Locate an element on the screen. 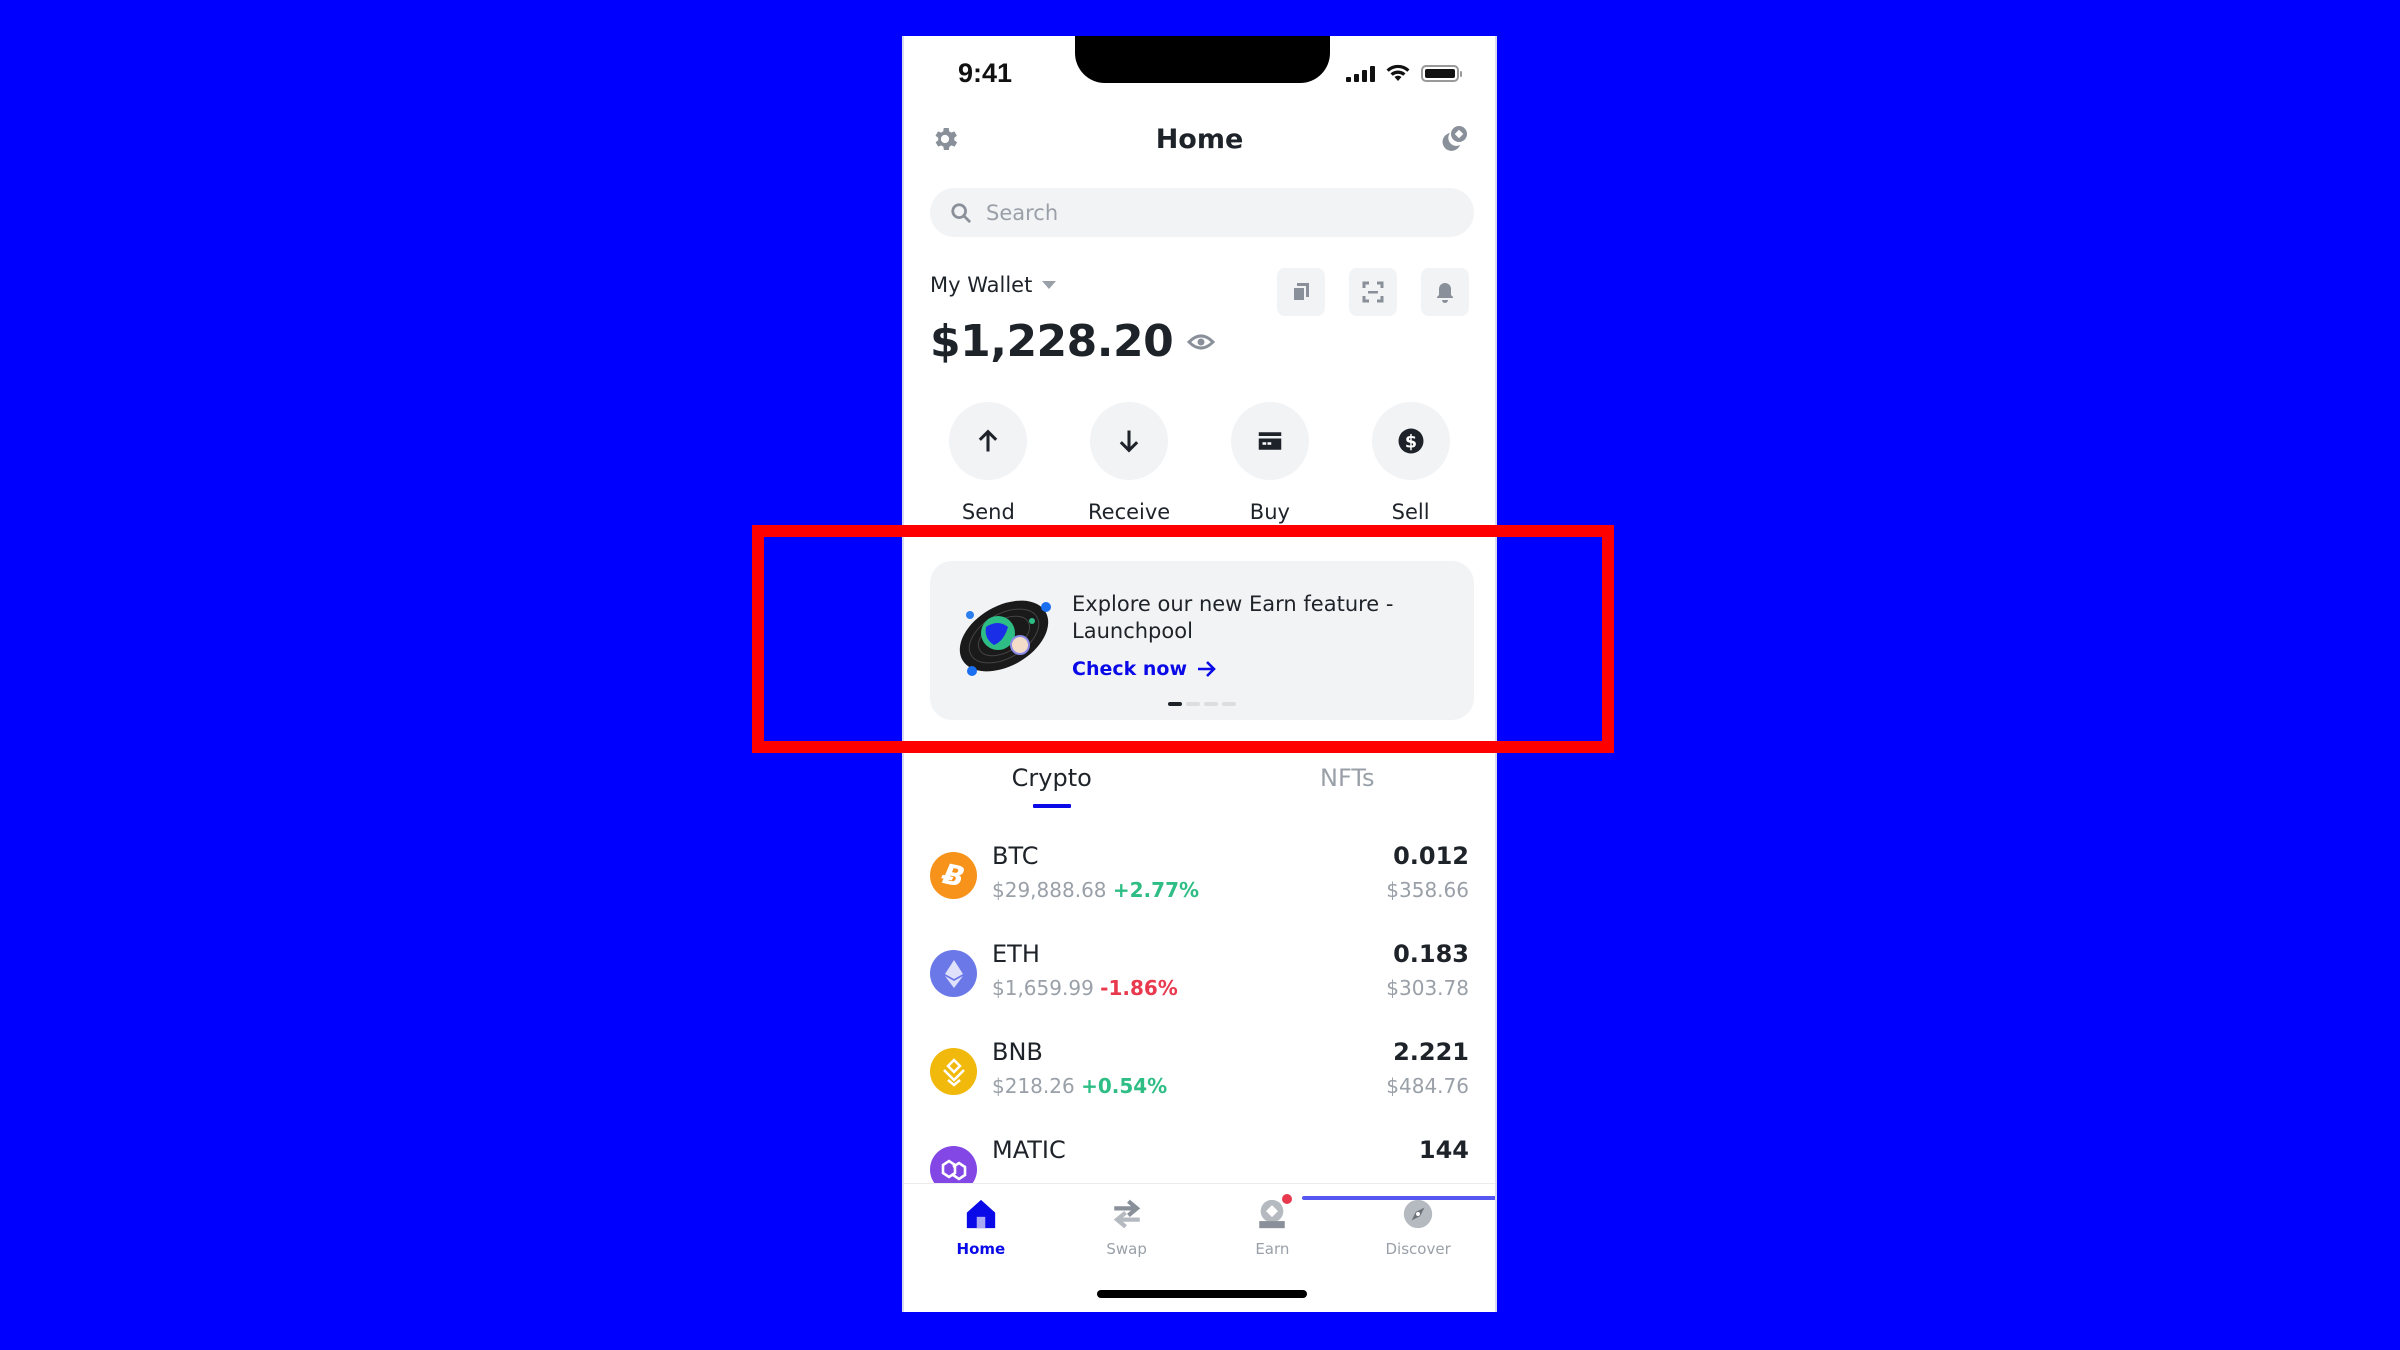 This screenshot has height=1350, width=2400. coin-row-btc: Ƀ BTC $29,888.68 +2.77% 0.012 $358.66 is located at coordinates (1199, 885).